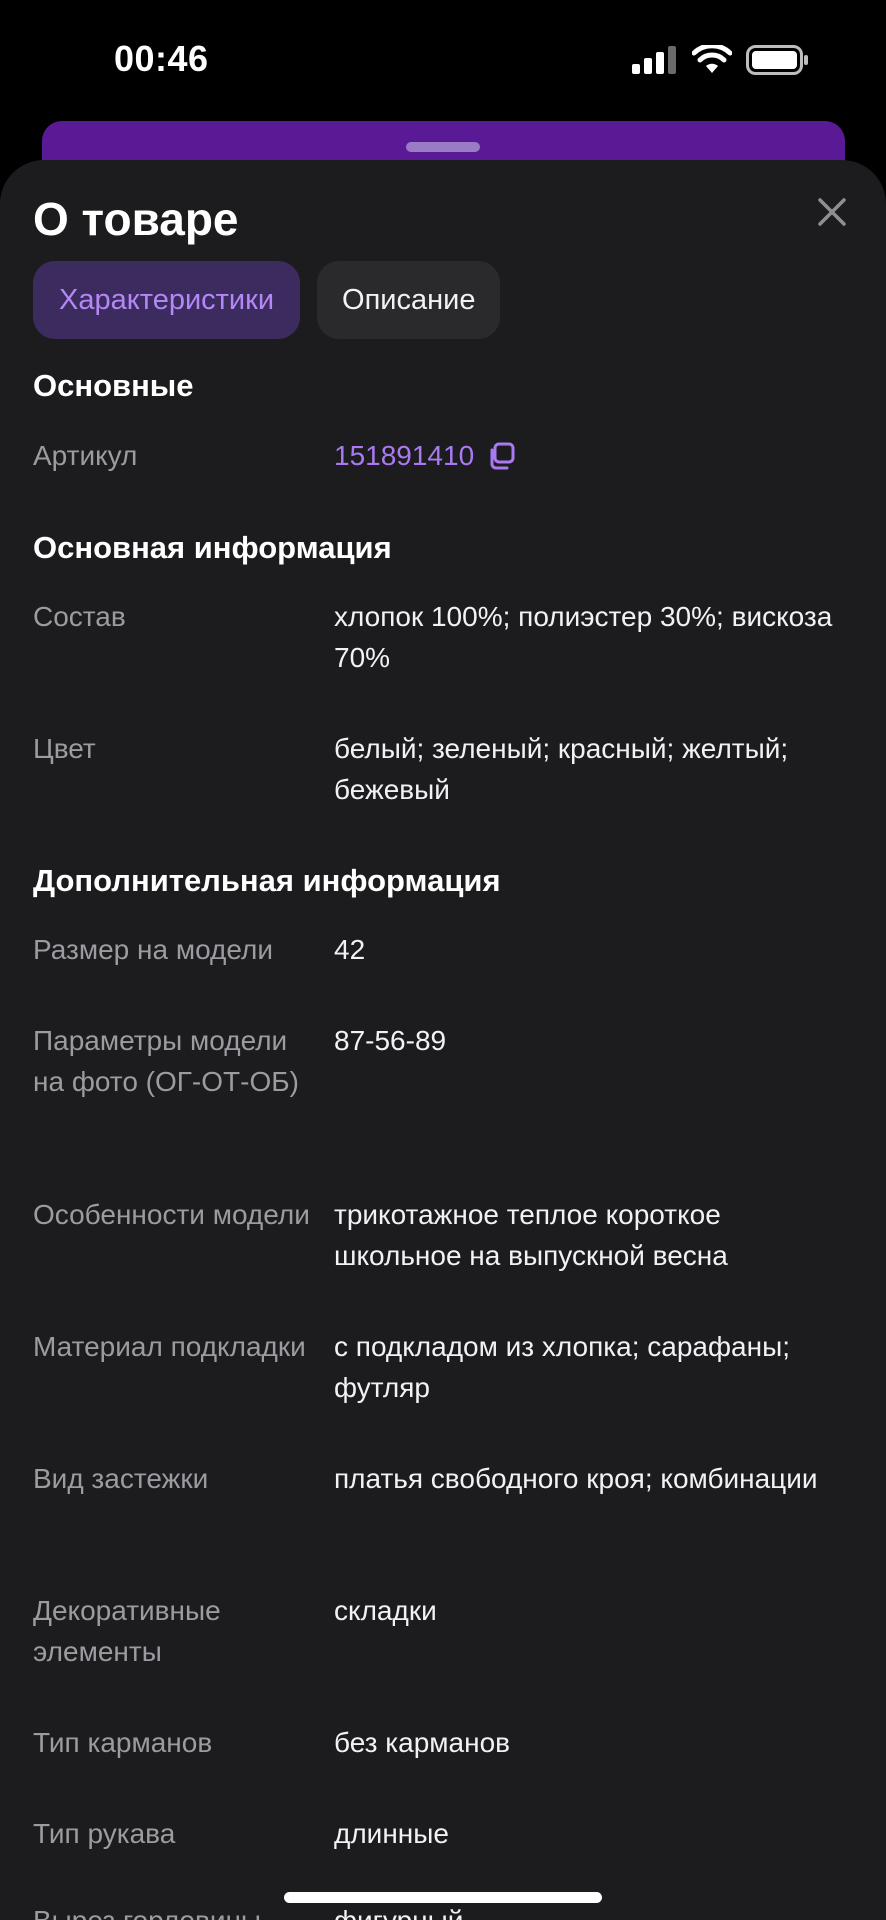 Image resolution: width=886 pixels, height=1920 pixels. Describe the element at coordinates (409, 300) in the screenshot. I see `tab-description: Описание` at that location.